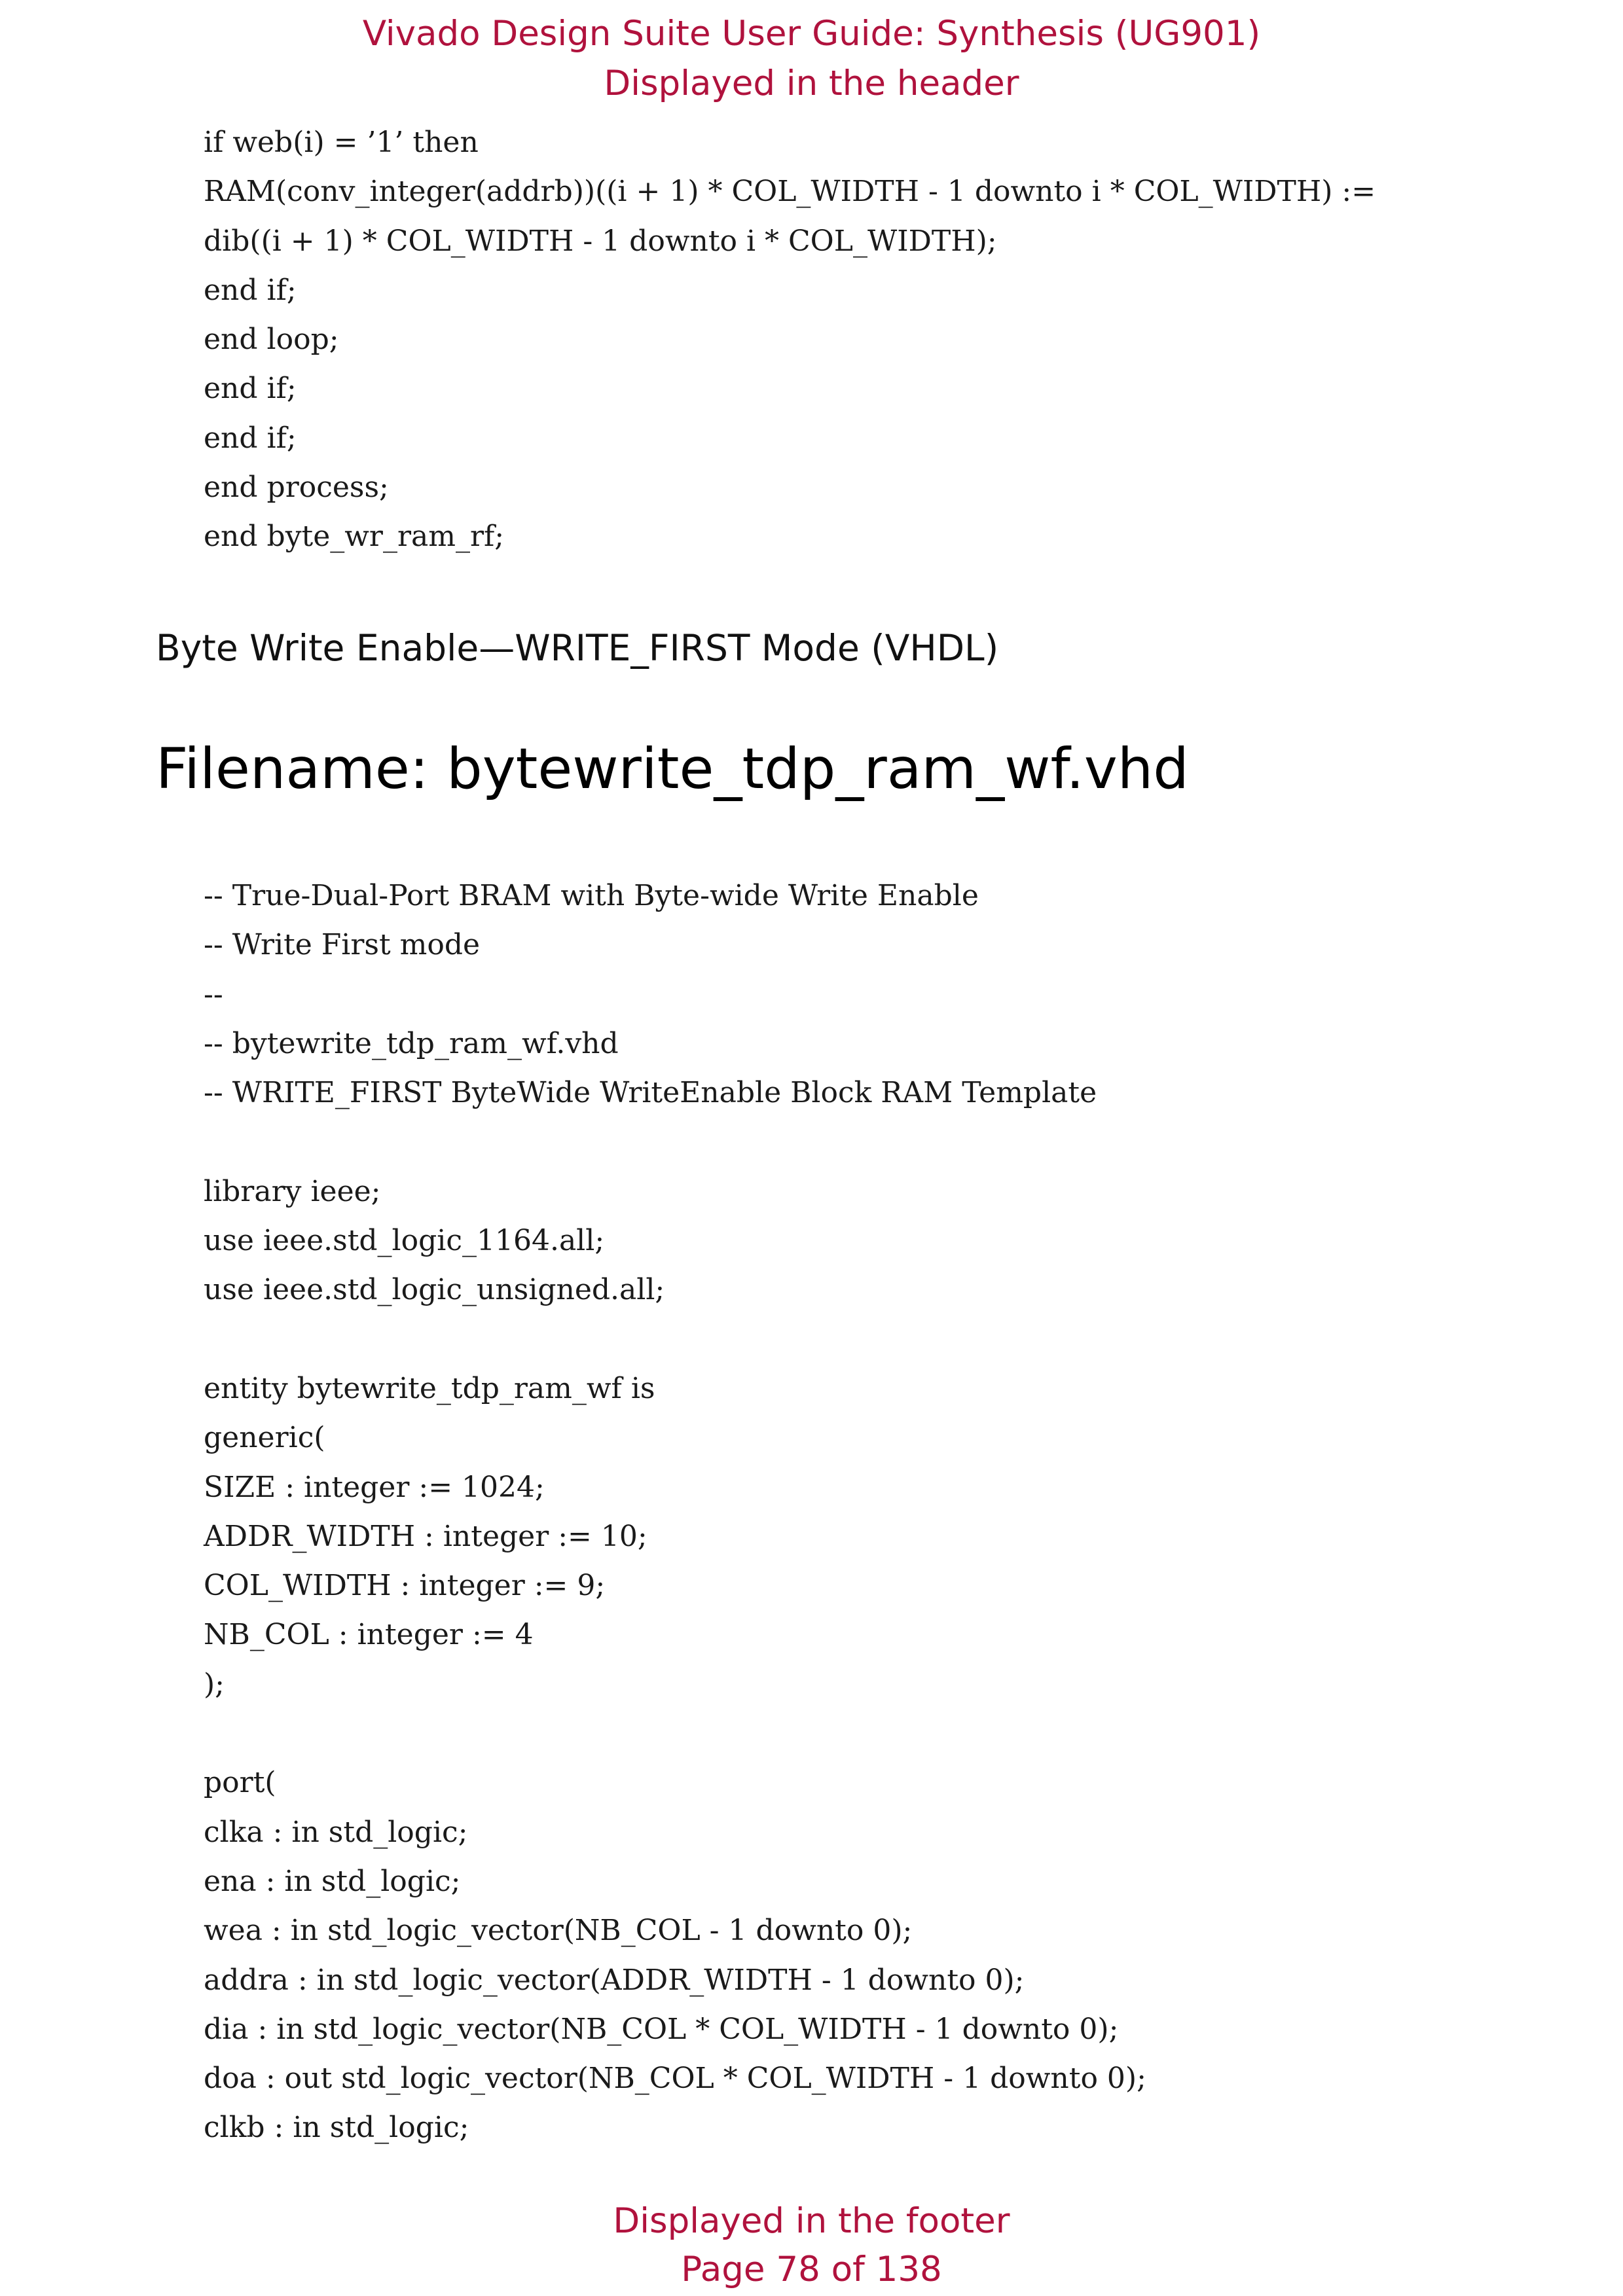 The width and height of the screenshot is (1623, 2296). Describe the element at coordinates (271, 340) in the screenshot. I see `code-line: end loop;` at that location.